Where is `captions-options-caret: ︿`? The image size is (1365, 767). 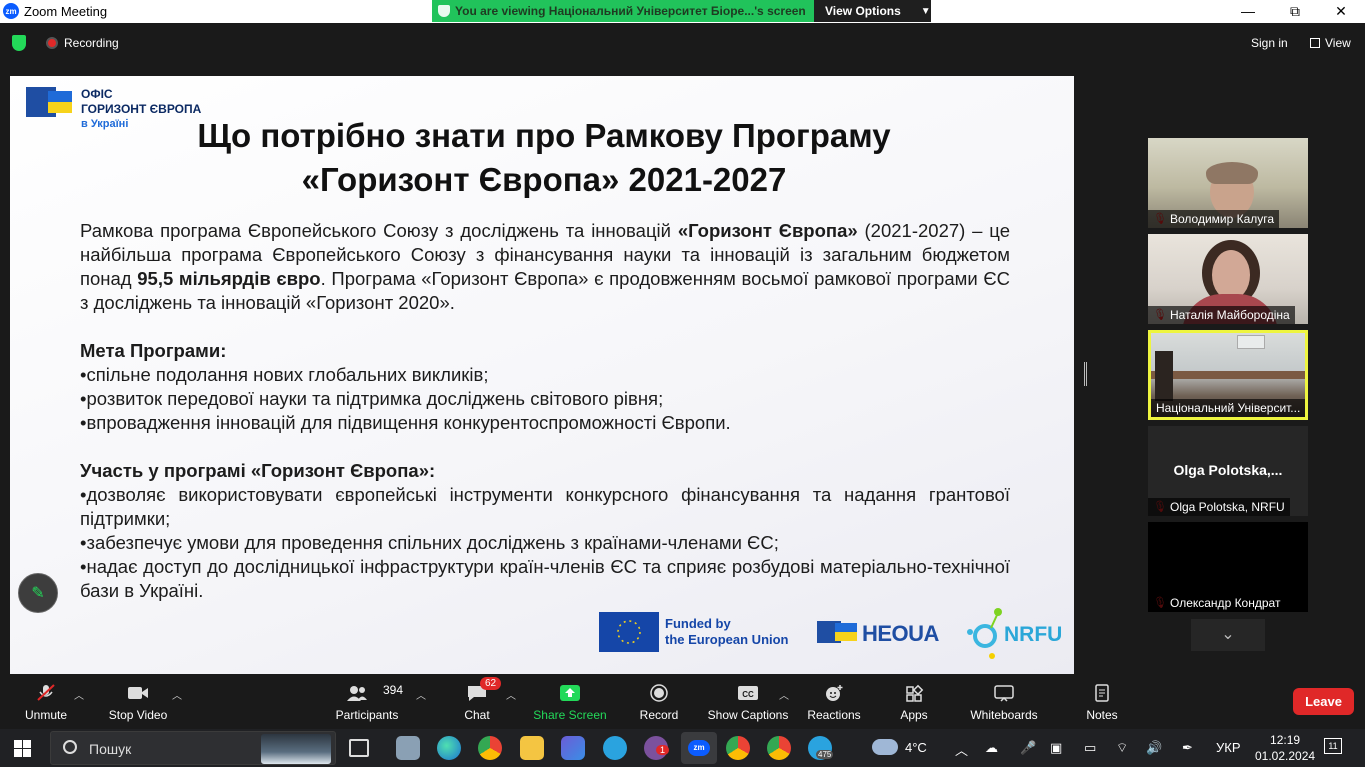
captions-options-caret: ︿ is located at coordinates (784, 694).